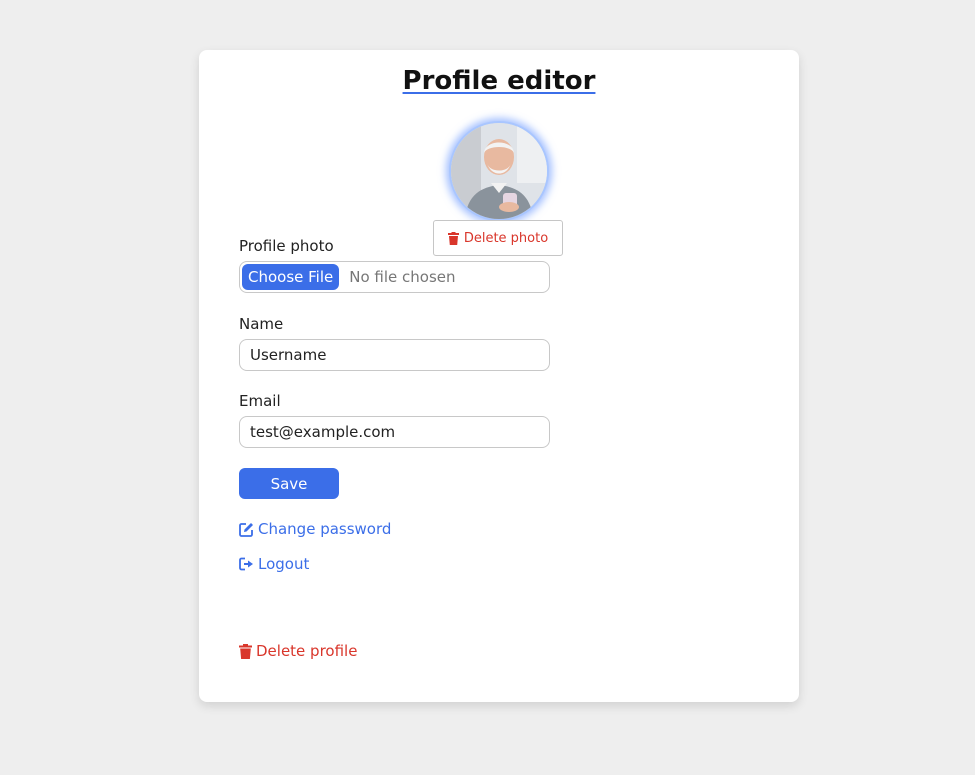  What do you see at coordinates (394, 355) in the screenshot?
I see `name-input` at bounding box center [394, 355].